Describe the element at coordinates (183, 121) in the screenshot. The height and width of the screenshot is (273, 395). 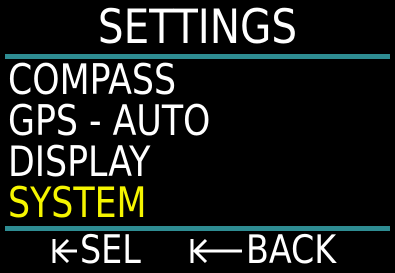
I see `menu-item-gps-auto: GPS - AUTO` at that location.